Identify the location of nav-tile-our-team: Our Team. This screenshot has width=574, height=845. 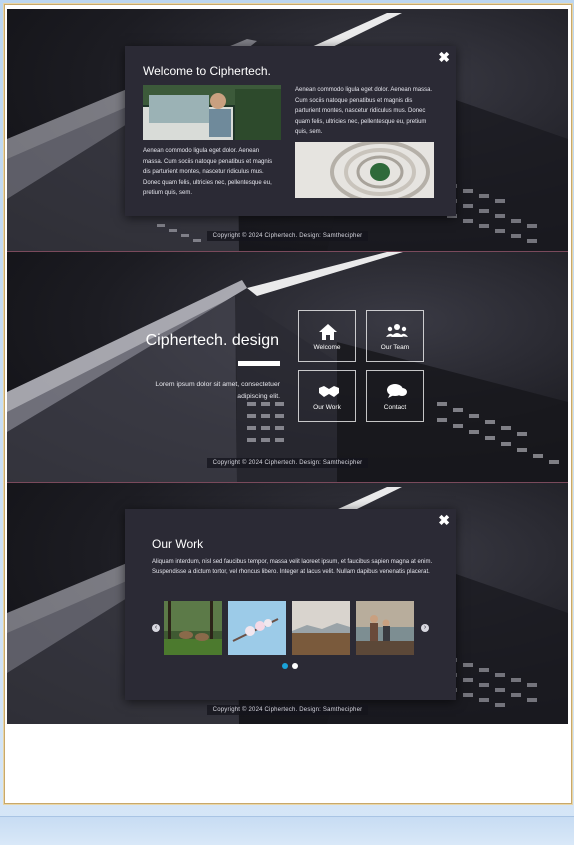
(395, 336).